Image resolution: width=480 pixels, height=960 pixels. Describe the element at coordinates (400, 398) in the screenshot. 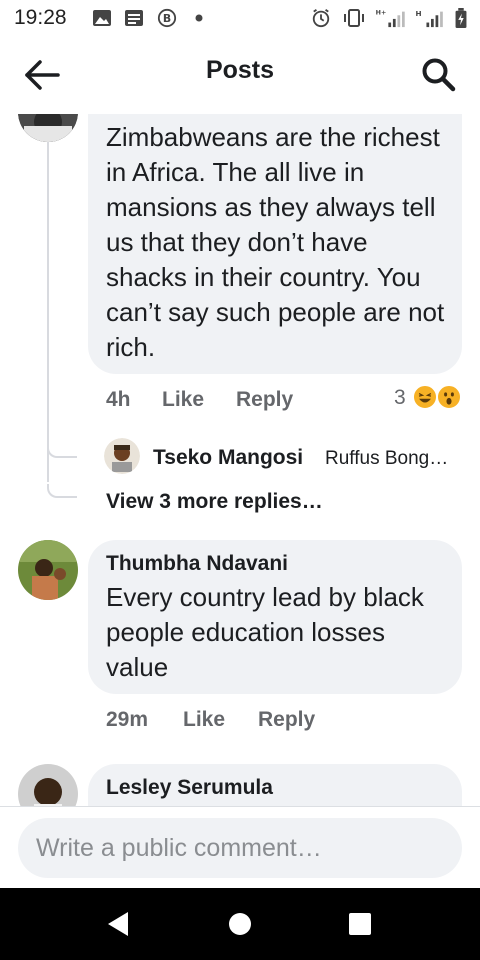

I see `reaction-count: 3` at that location.